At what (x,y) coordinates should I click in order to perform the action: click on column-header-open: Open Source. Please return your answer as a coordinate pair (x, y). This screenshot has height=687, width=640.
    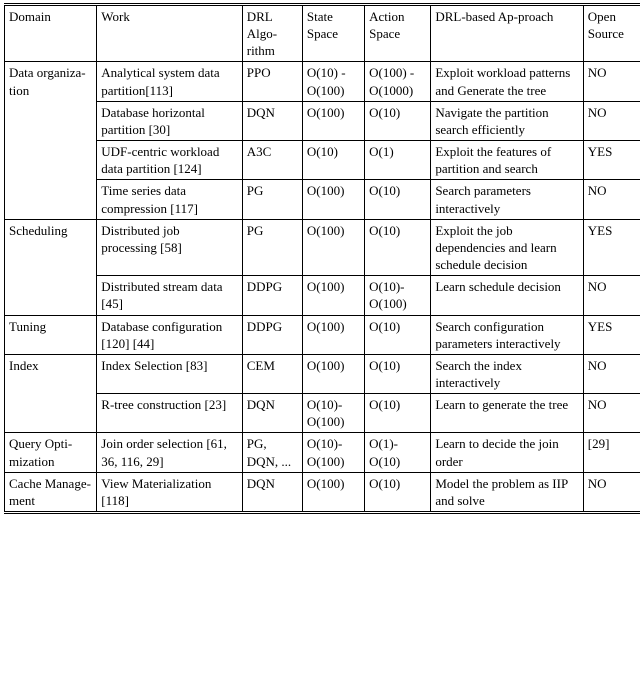
    Looking at the image, I should click on (611, 33).